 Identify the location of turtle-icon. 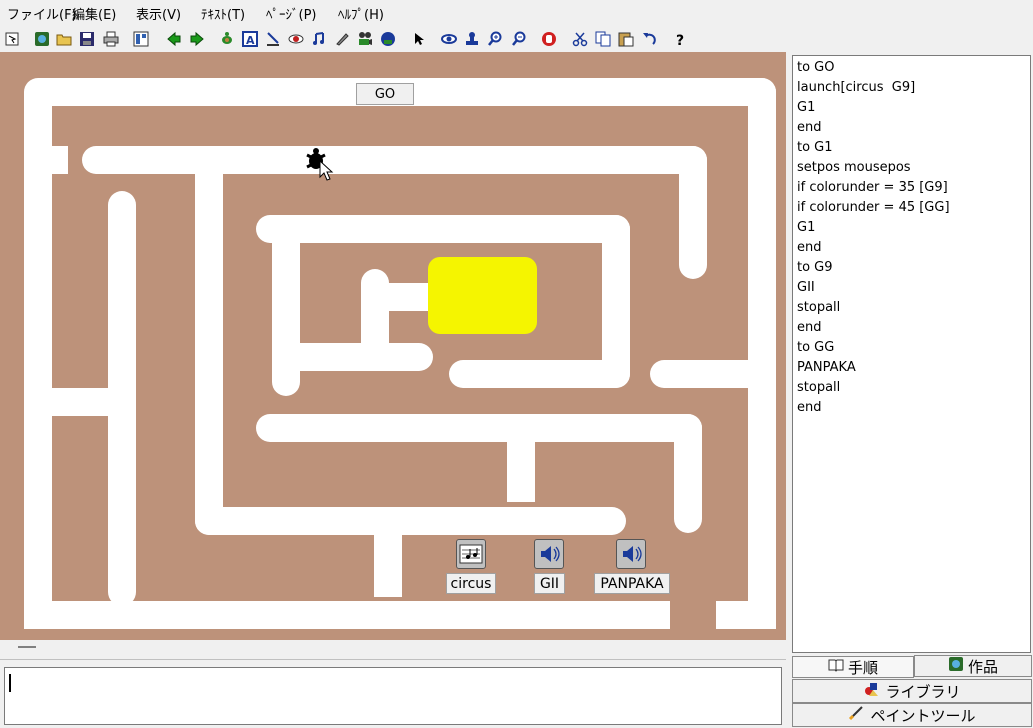
(227, 39).